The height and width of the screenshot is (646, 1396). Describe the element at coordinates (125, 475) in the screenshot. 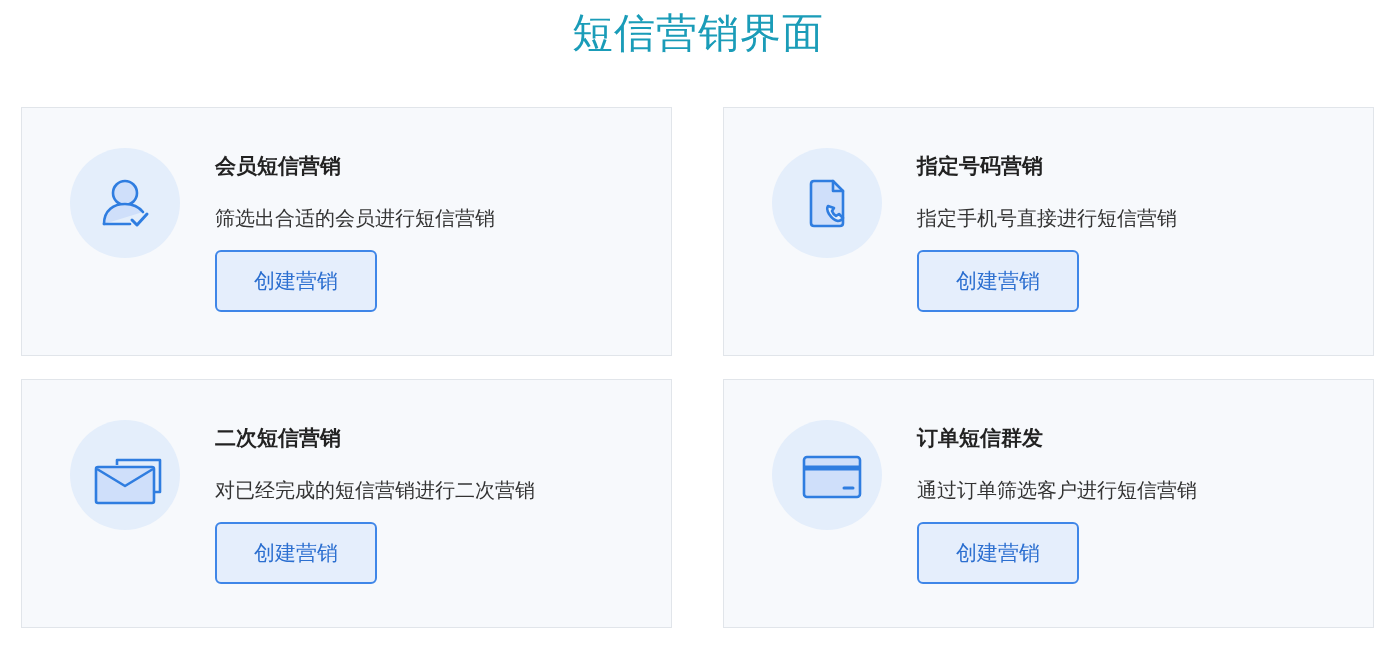

I see `envelopes-icon` at that location.